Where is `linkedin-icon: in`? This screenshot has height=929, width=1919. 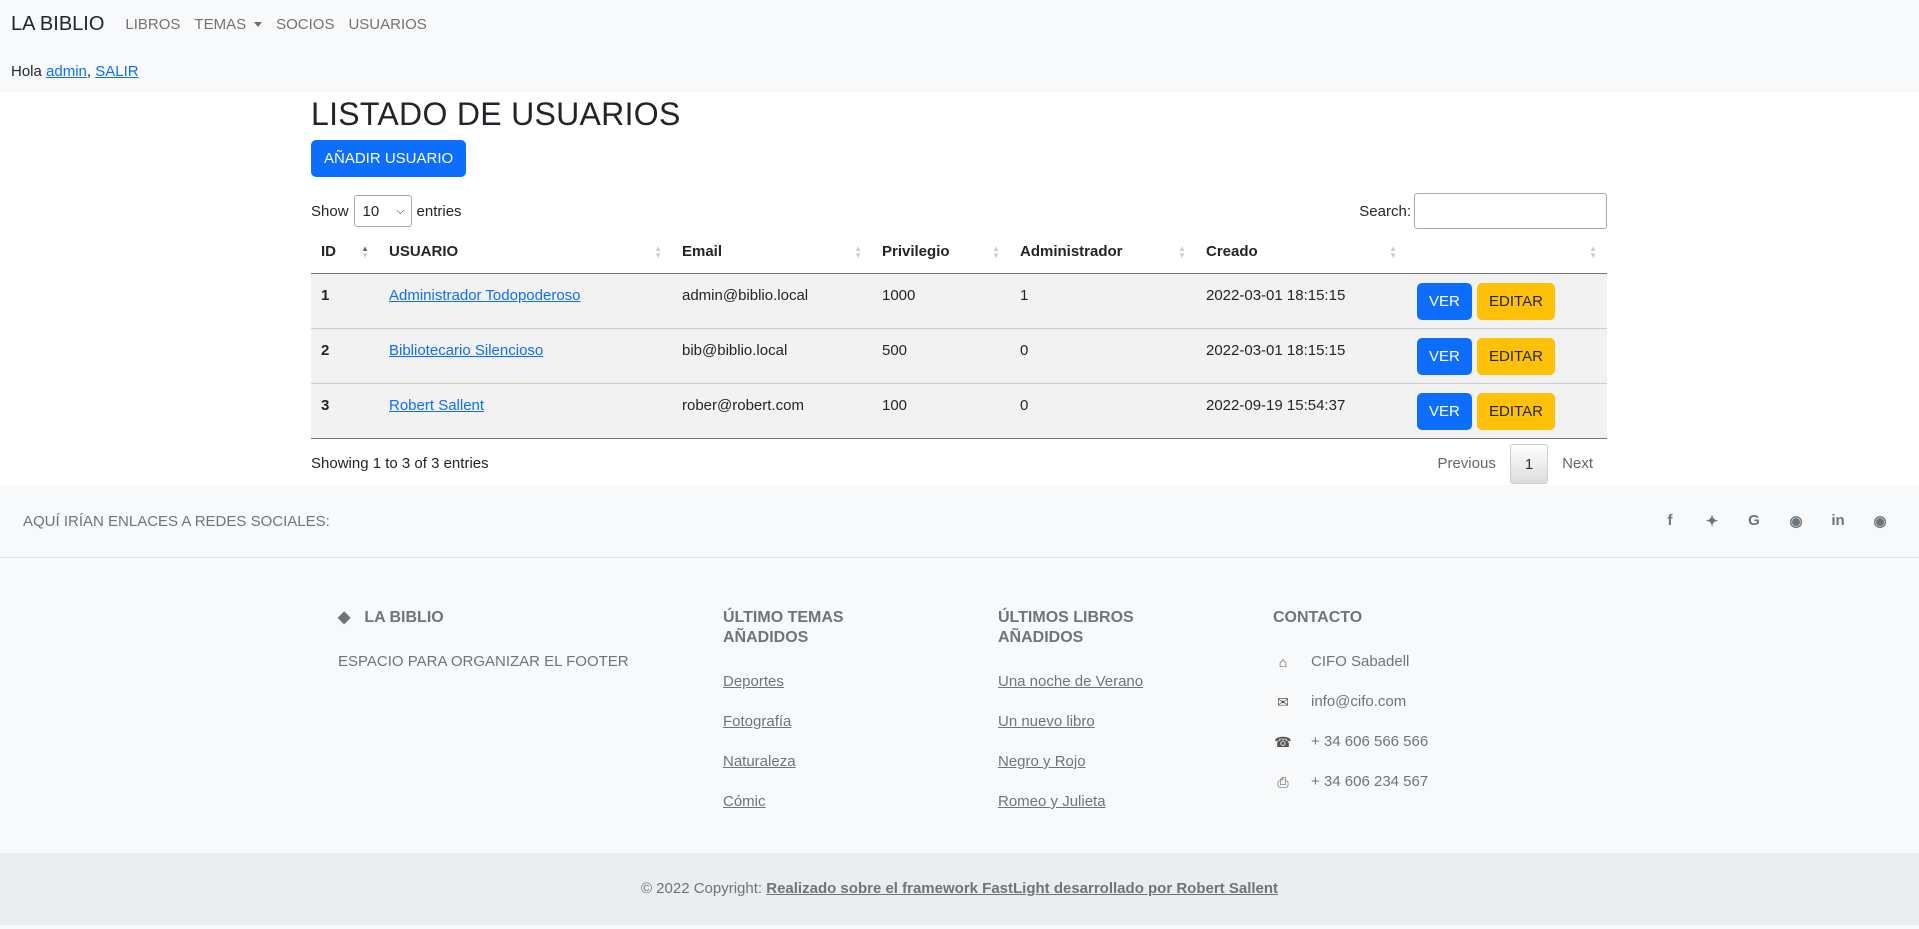
linkedin-icon: in is located at coordinates (1838, 521).